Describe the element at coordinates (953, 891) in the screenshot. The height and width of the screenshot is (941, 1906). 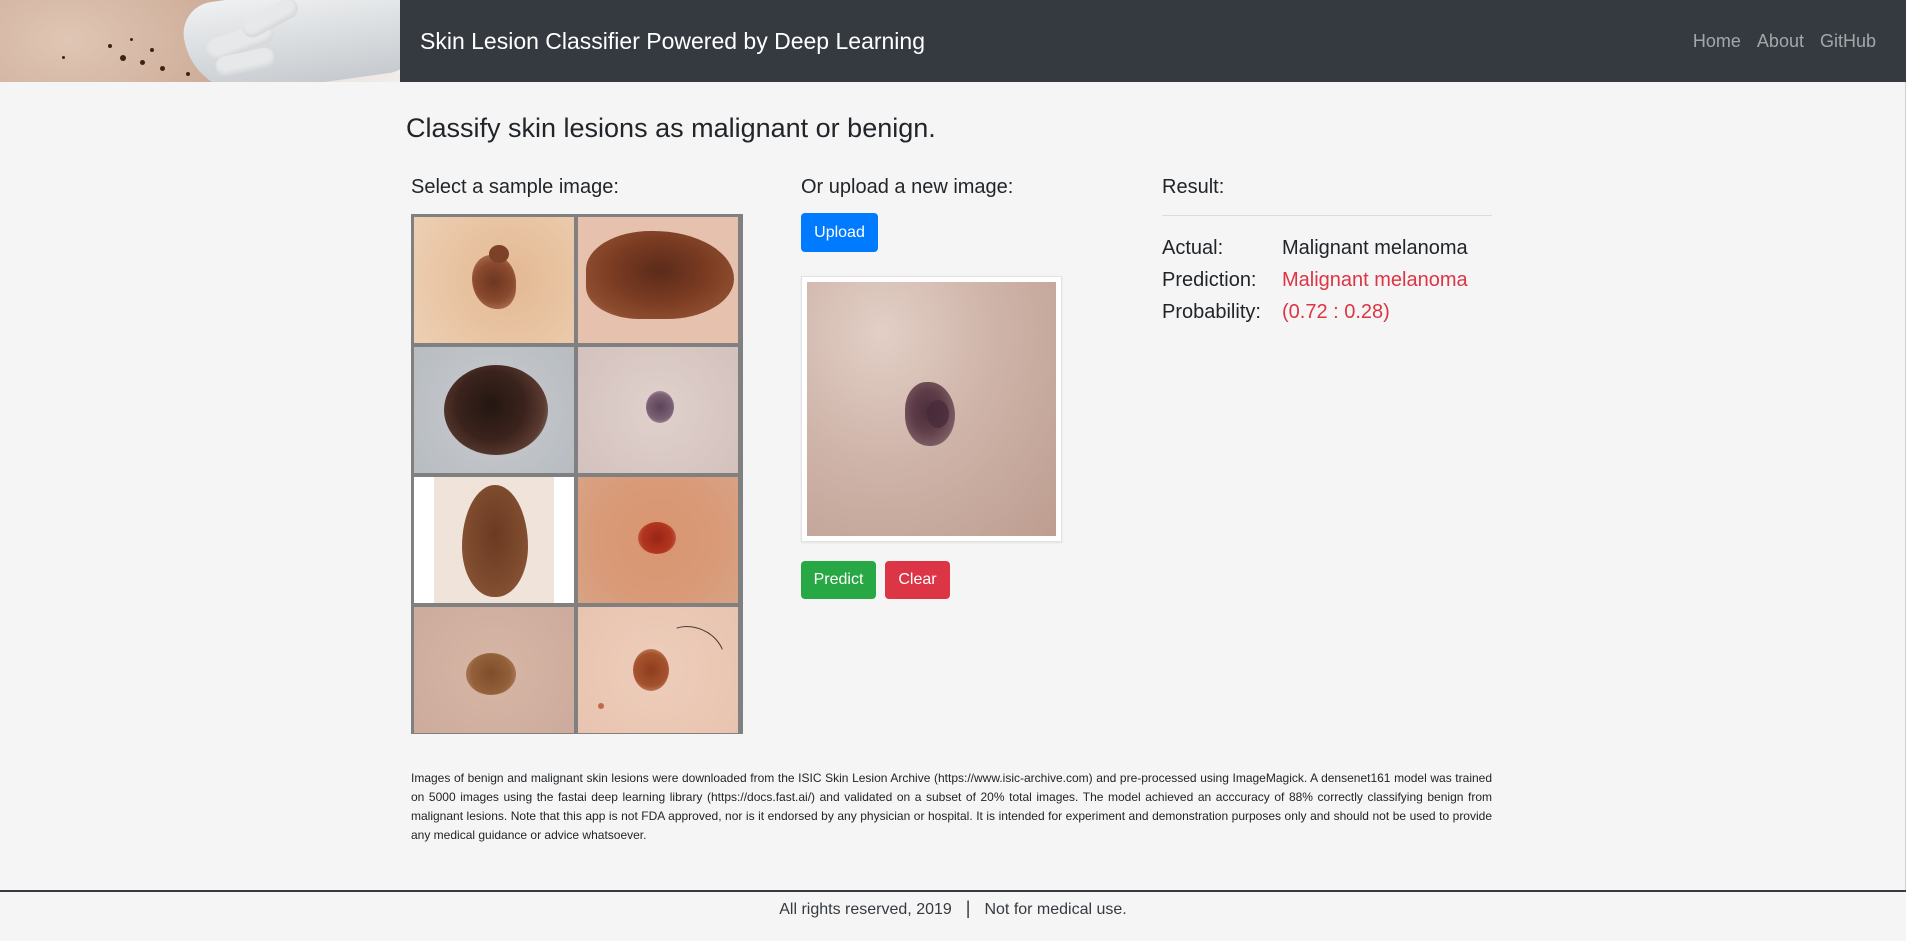
I see `footer-divider` at that location.